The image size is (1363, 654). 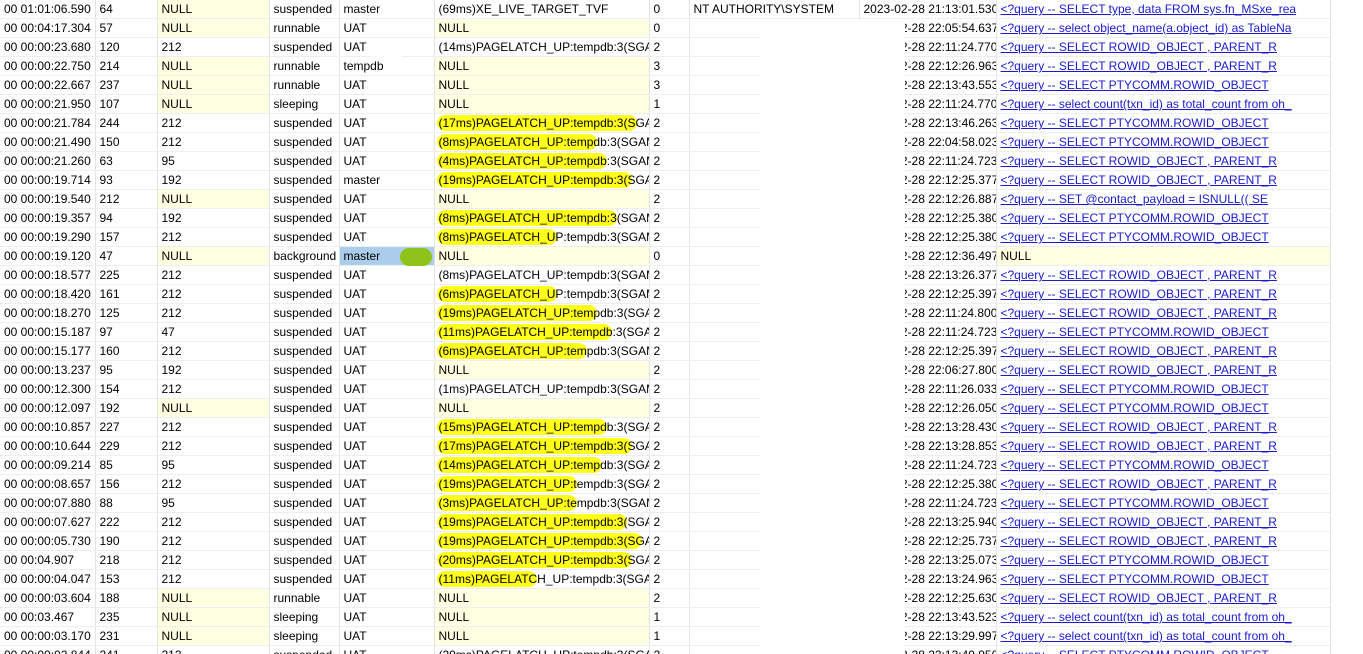 What do you see at coordinates (126, 503) in the screenshot?
I see `cell-session-id: 88` at bounding box center [126, 503].